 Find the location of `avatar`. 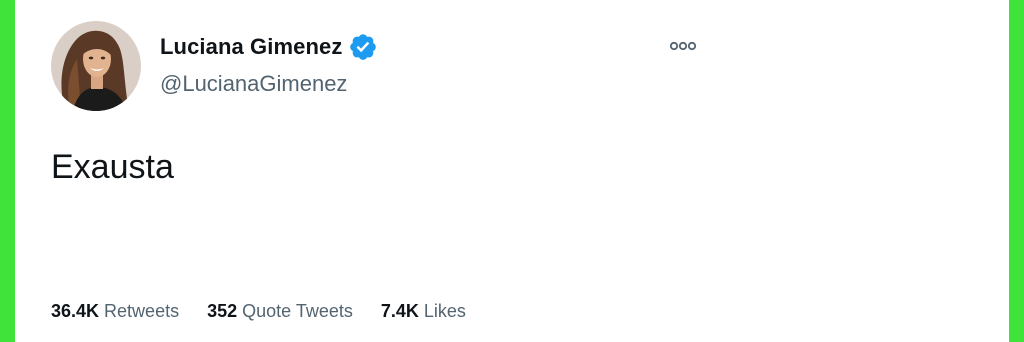

avatar is located at coordinates (96, 66).